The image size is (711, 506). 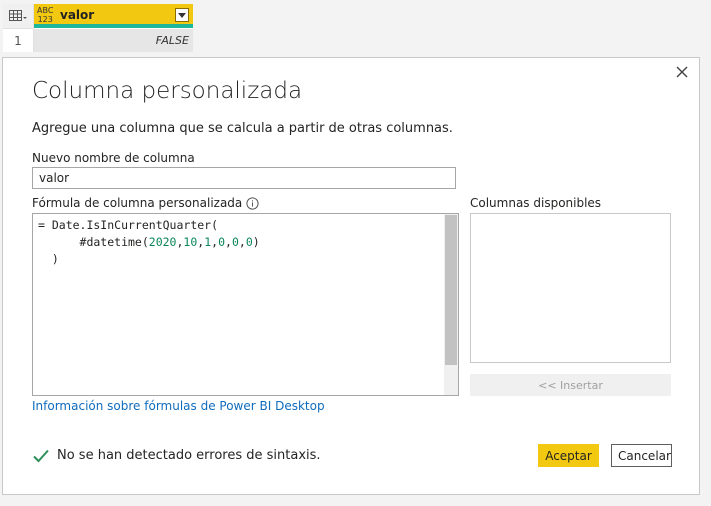 I want to click on available-columns-label: Columnas disponibles, so click(x=536, y=203).